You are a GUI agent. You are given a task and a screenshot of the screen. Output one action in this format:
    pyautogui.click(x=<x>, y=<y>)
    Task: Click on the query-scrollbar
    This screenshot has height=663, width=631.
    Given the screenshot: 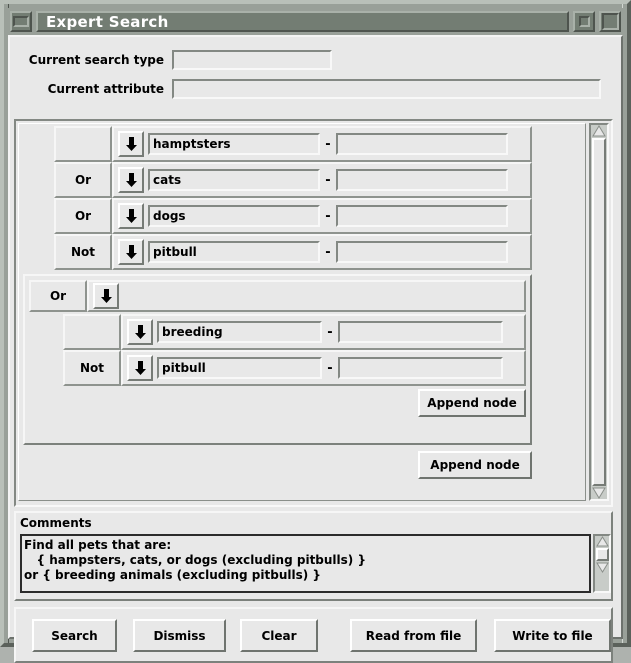 What is the action you would take?
    pyautogui.click(x=599, y=312)
    